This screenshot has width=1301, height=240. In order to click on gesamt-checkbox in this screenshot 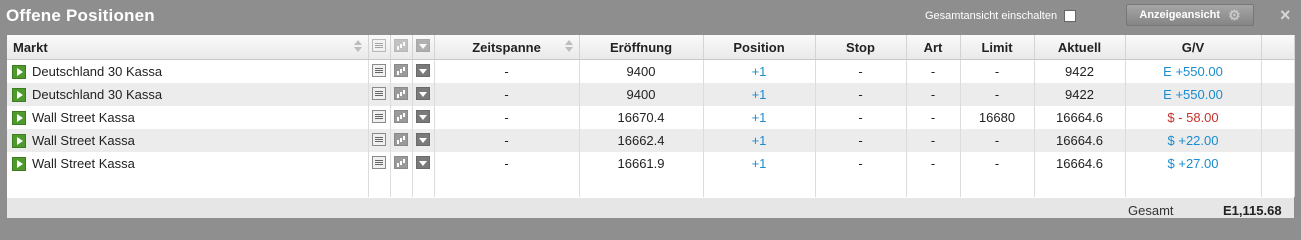, I will do `click(1070, 16)`.